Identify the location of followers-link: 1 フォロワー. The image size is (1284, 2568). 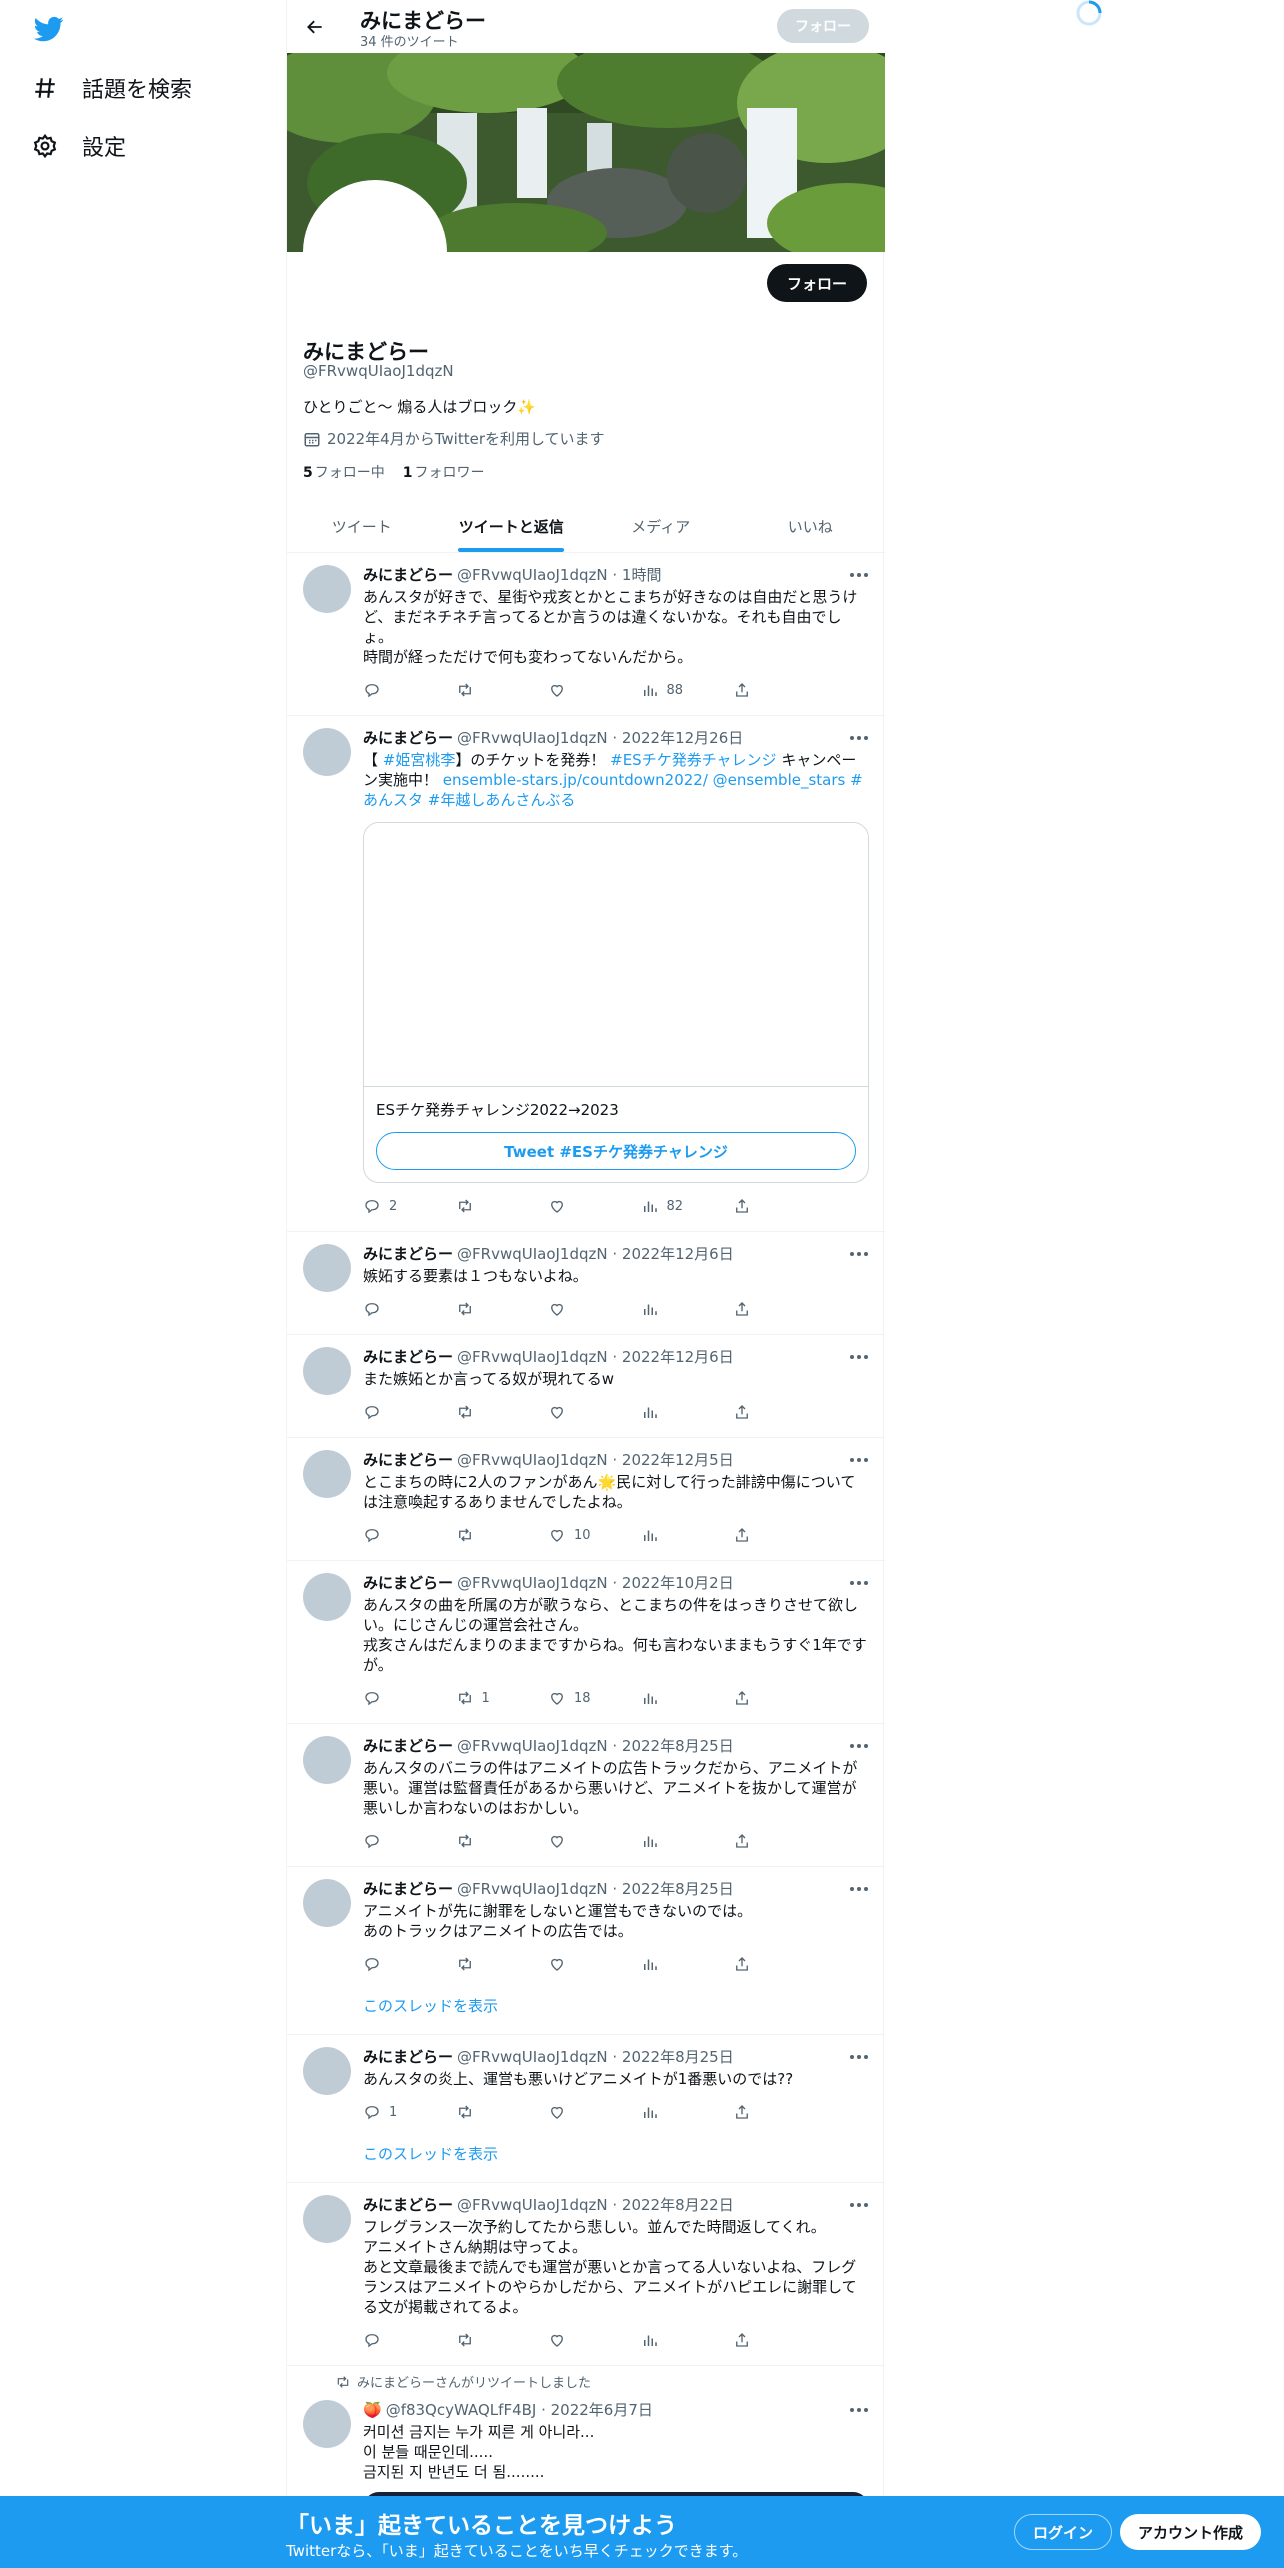
(444, 472).